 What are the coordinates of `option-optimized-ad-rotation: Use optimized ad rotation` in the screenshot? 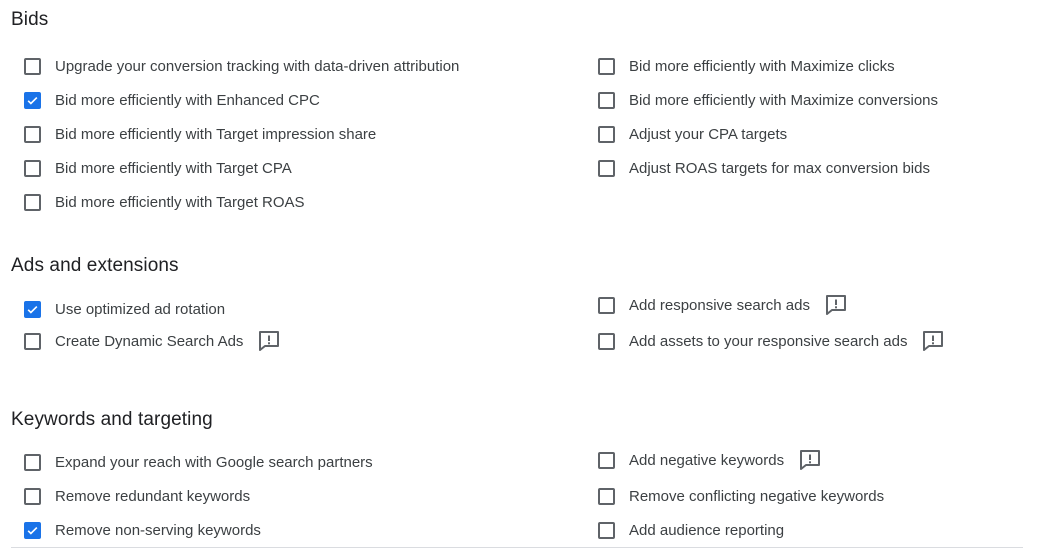 It's located at (124, 309).